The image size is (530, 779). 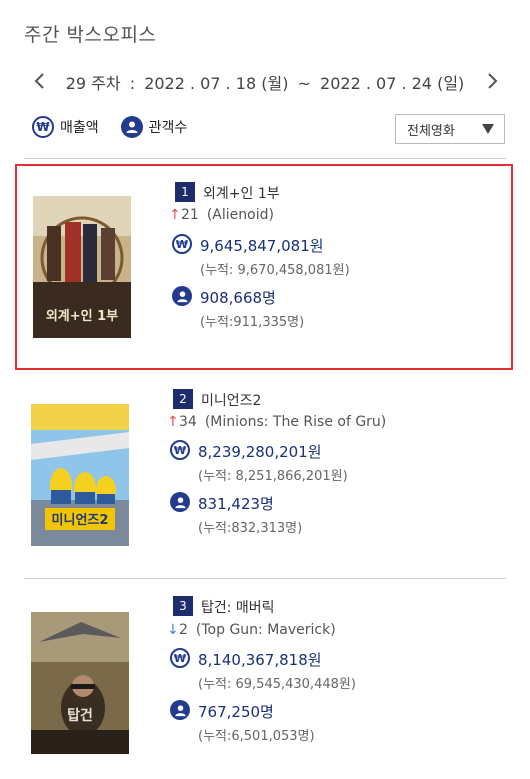 I want to click on sort-toggle-group: ₩ 매출액 관객수, so click(x=120, y=127).